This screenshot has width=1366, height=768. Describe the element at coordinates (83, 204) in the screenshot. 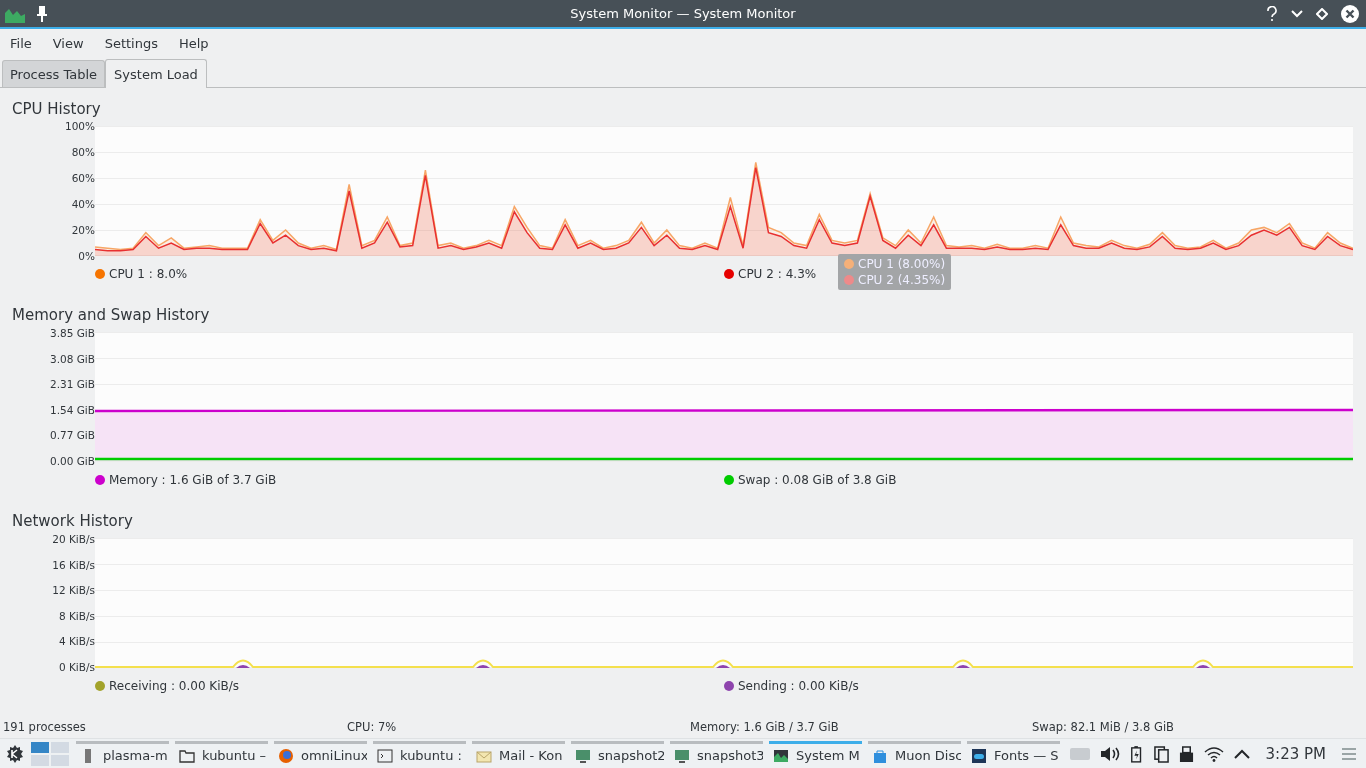

I see `axis-label: 40%` at that location.